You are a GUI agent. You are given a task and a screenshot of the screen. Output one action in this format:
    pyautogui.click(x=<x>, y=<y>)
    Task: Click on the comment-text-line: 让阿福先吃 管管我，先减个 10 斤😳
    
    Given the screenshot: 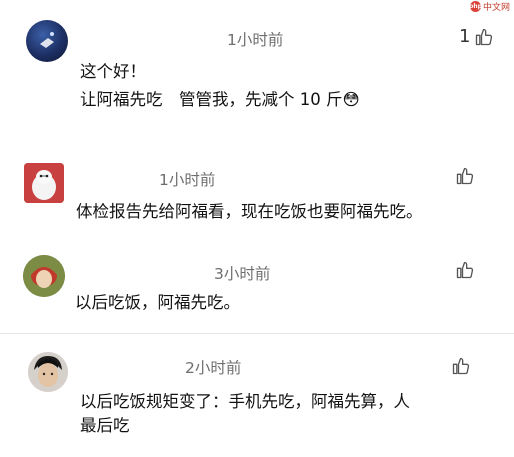 What is the action you would take?
    pyautogui.click(x=220, y=99)
    